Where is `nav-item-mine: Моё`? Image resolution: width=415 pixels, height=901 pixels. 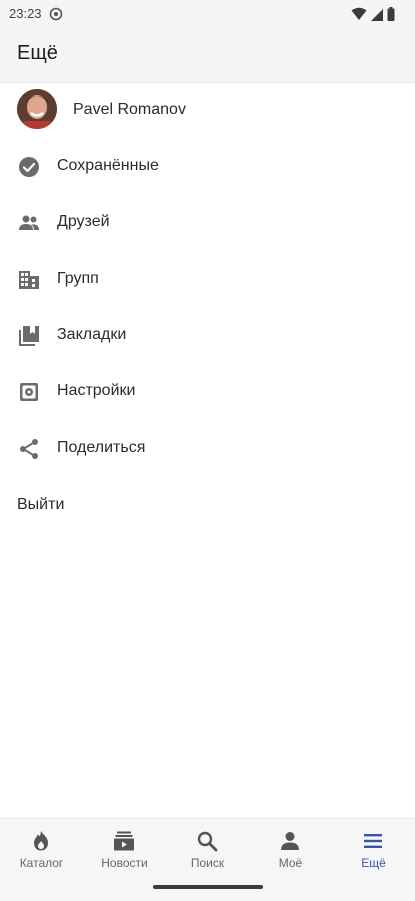
nav-item-mine: Моё is located at coordinates (290, 849).